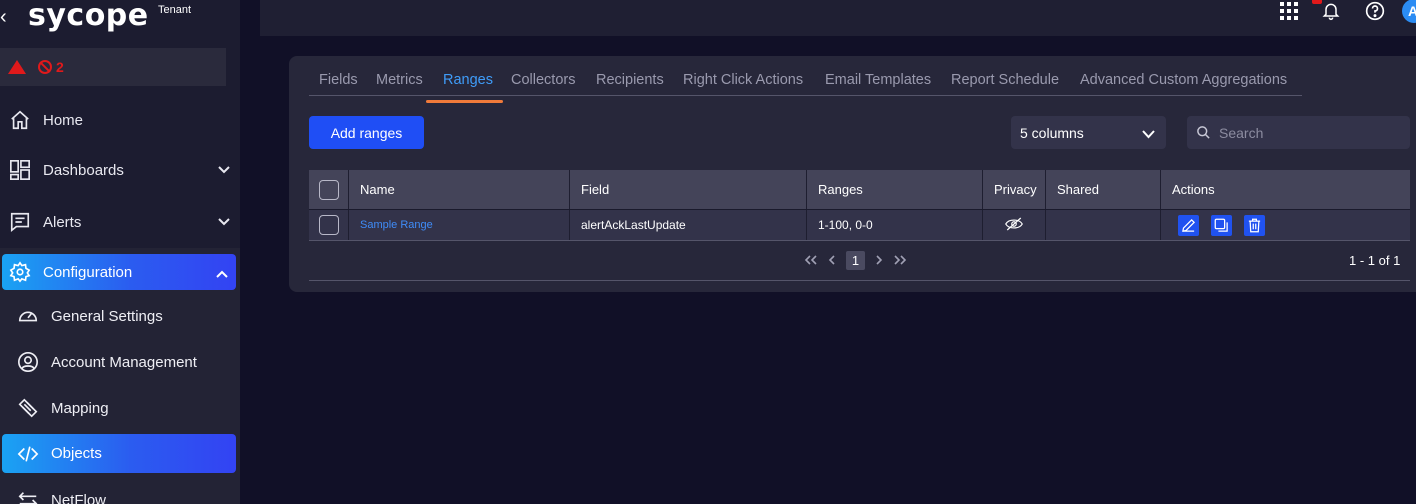 The height and width of the screenshot is (504, 1416). What do you see at coordinates (1289, 11) in the screenshot?
I see `apps-grid-icon` at bounding box center [1289, 11].